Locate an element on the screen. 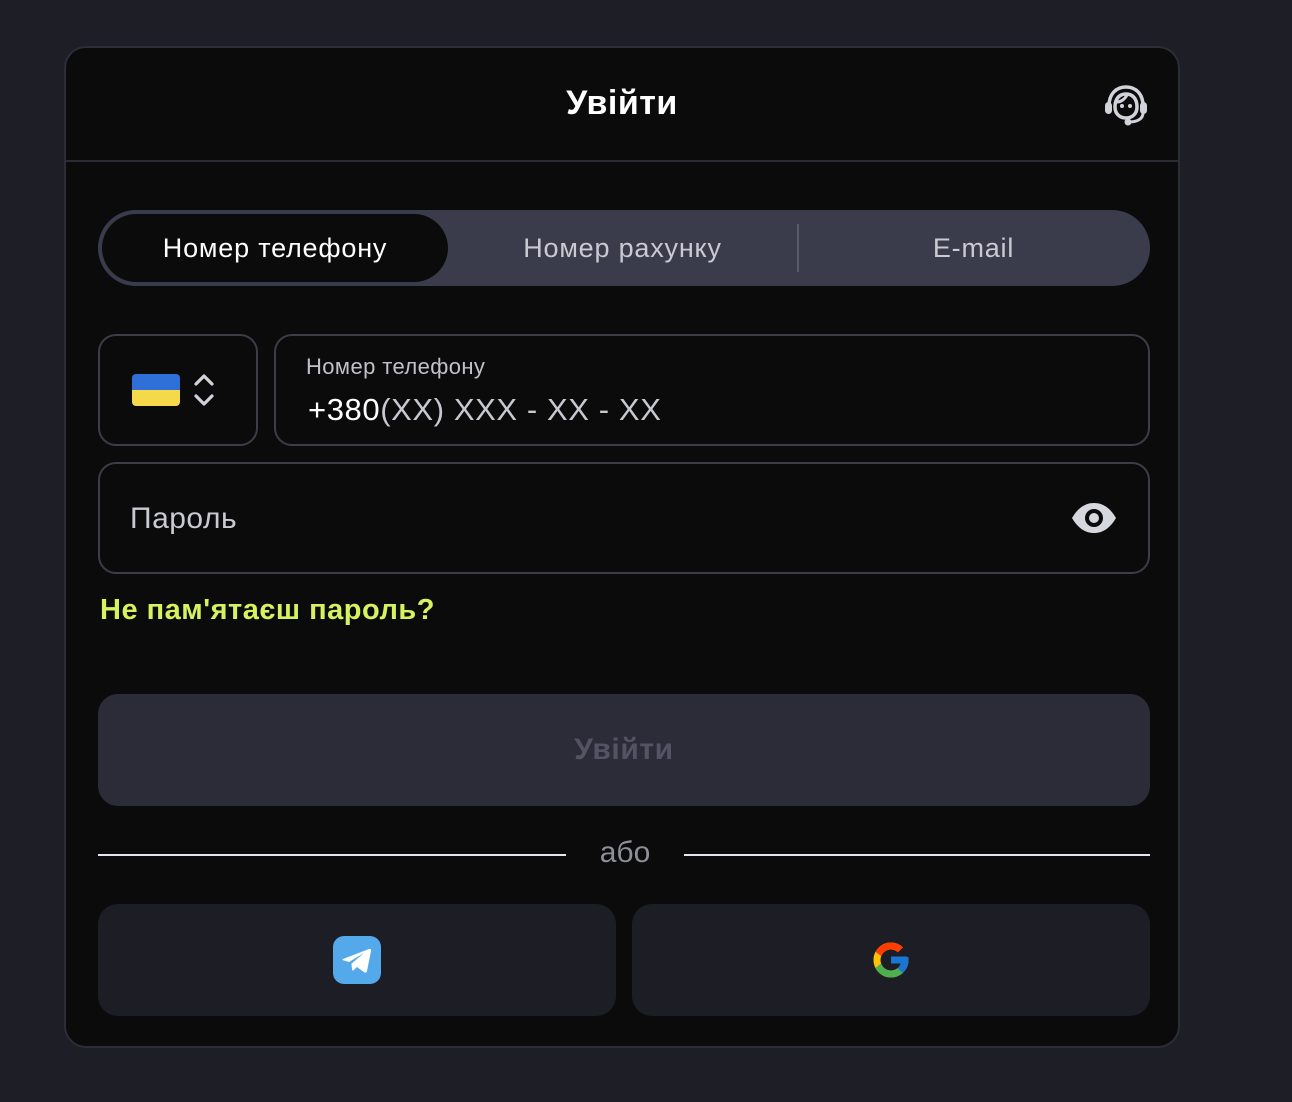 The image size is (1292, 1102). support-button is located at coordinates (1126, 105).